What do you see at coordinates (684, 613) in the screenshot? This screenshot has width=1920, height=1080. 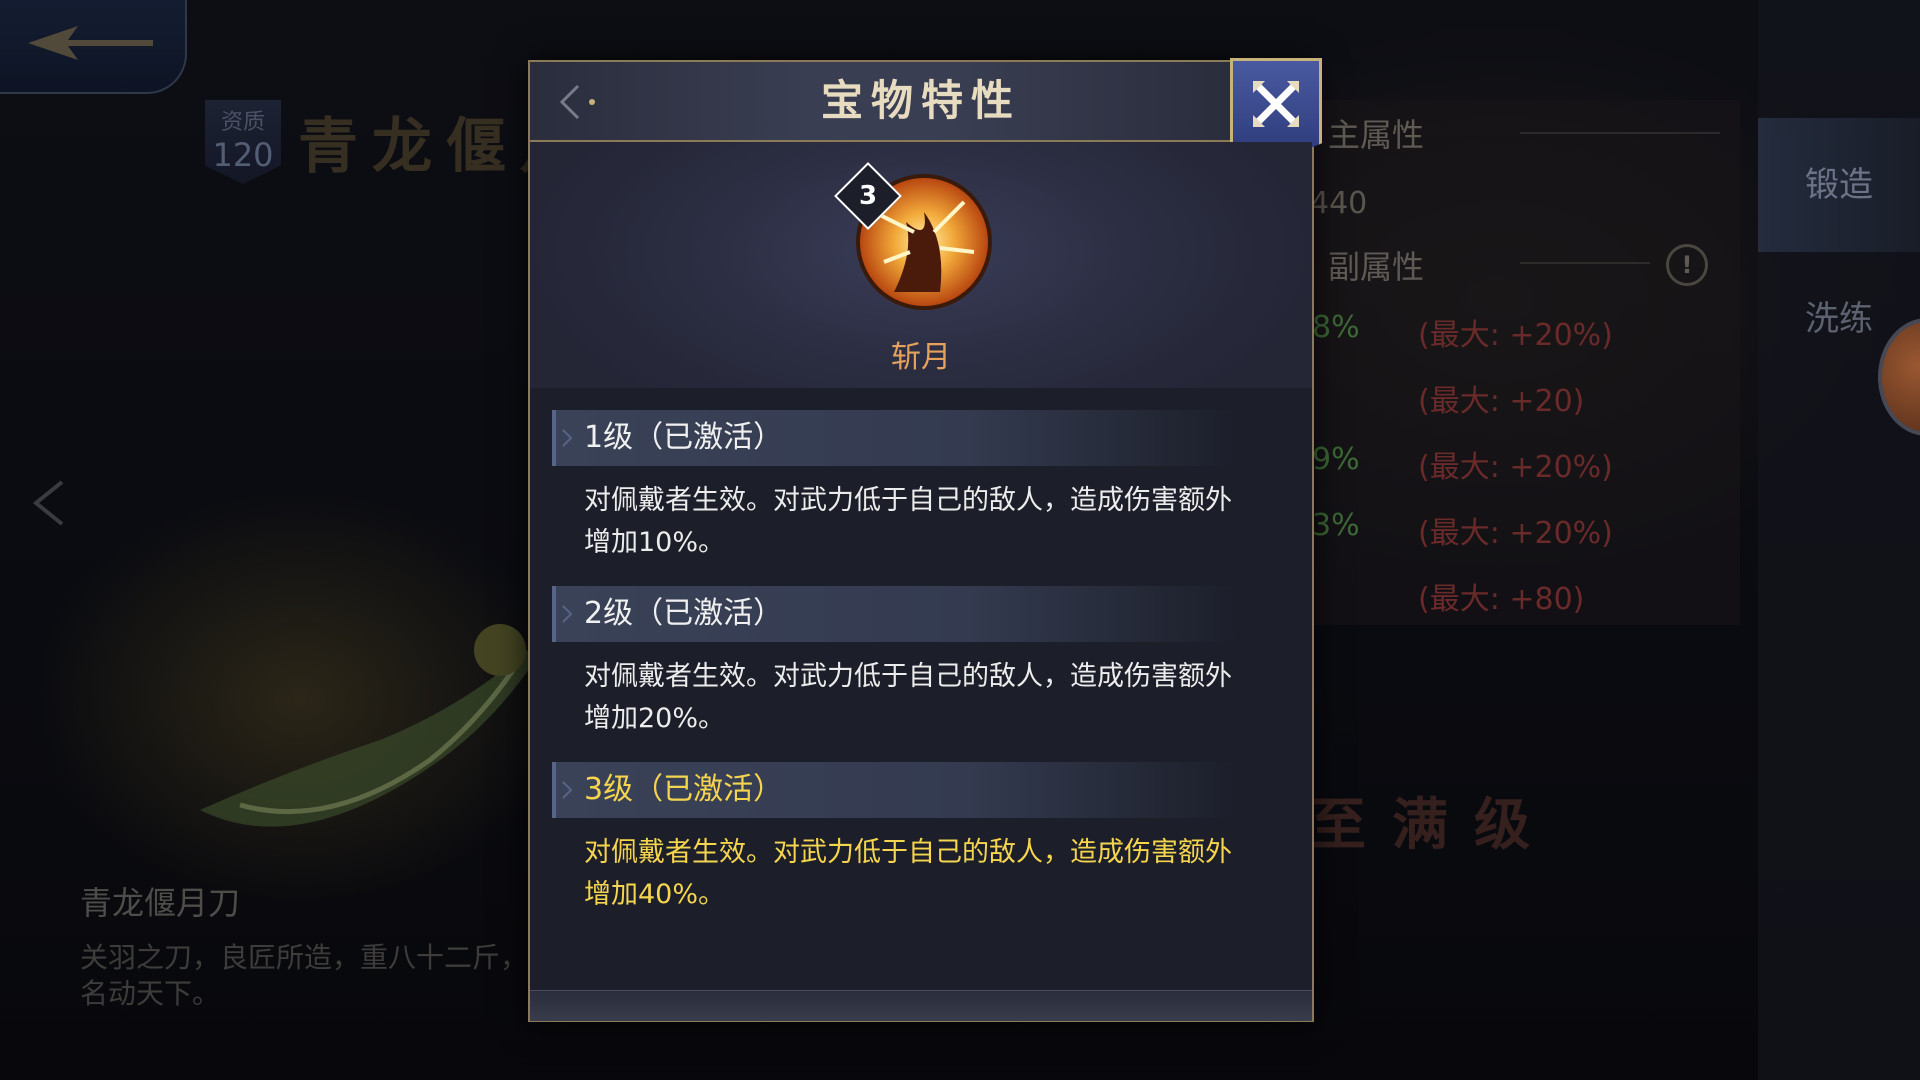 I see `level-title: 2级（已激活）` at bounding box center [684, 613].